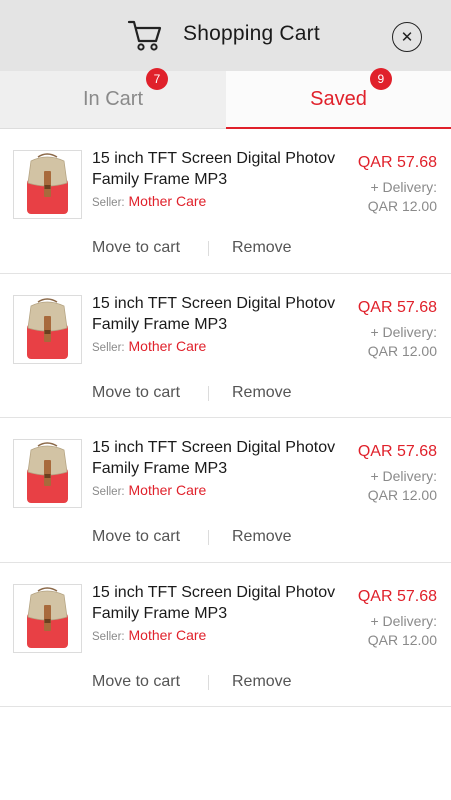  Describe the element at coordinates (380, 78) in the screenshot. I see `count-badge: 9` at that location.